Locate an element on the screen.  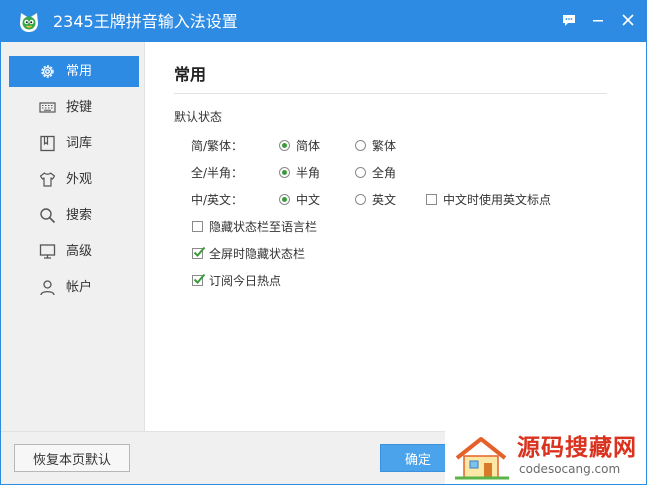
restore-defaults-button: 恢复本页默认 is located at coordinates (72, 458).